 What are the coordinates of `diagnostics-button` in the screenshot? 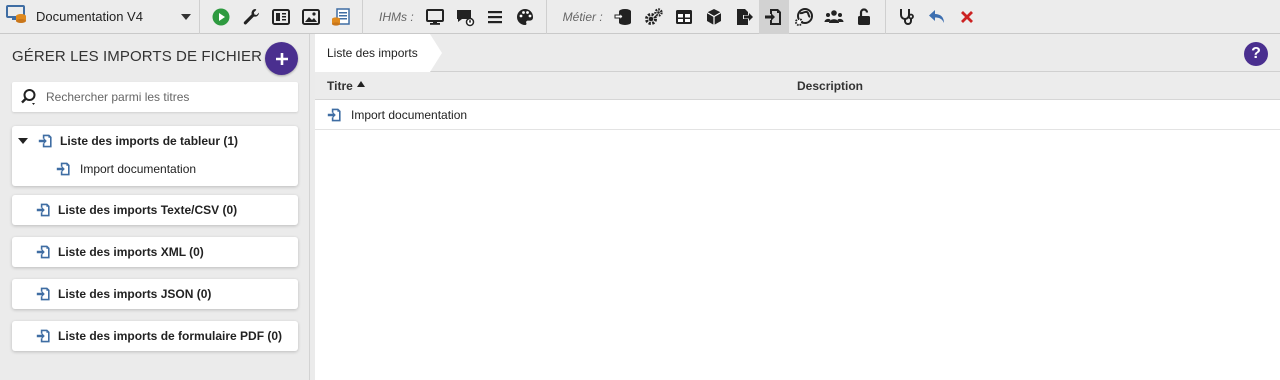 It's located at (907, 17).